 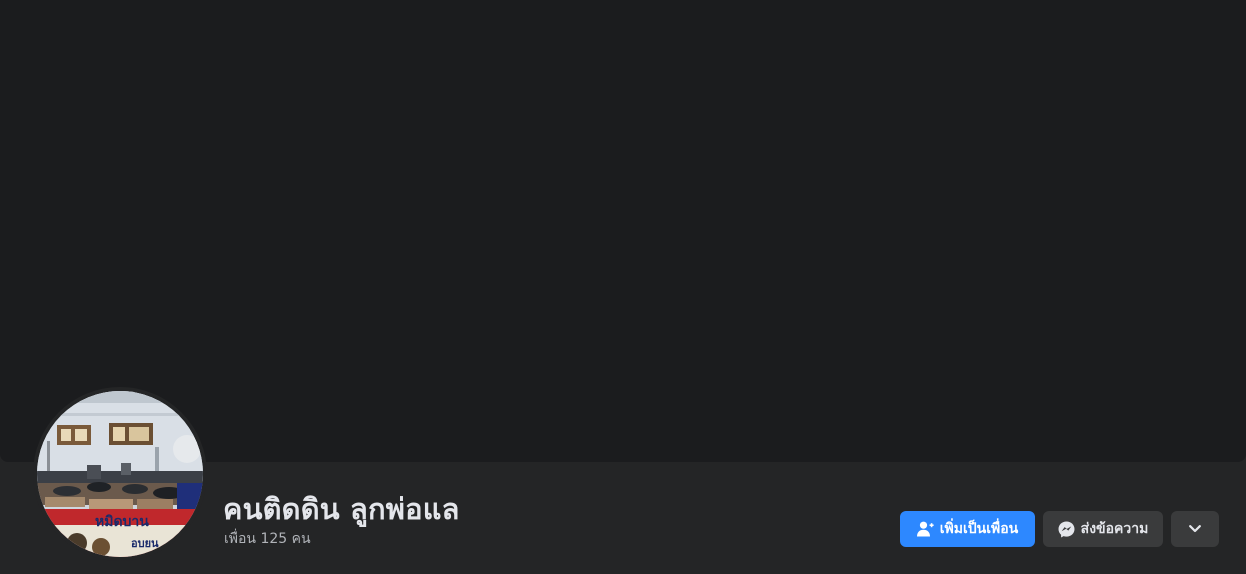 I want to click on avatar-image: หมิดบาน อบยน, so click(x=120, y=474).